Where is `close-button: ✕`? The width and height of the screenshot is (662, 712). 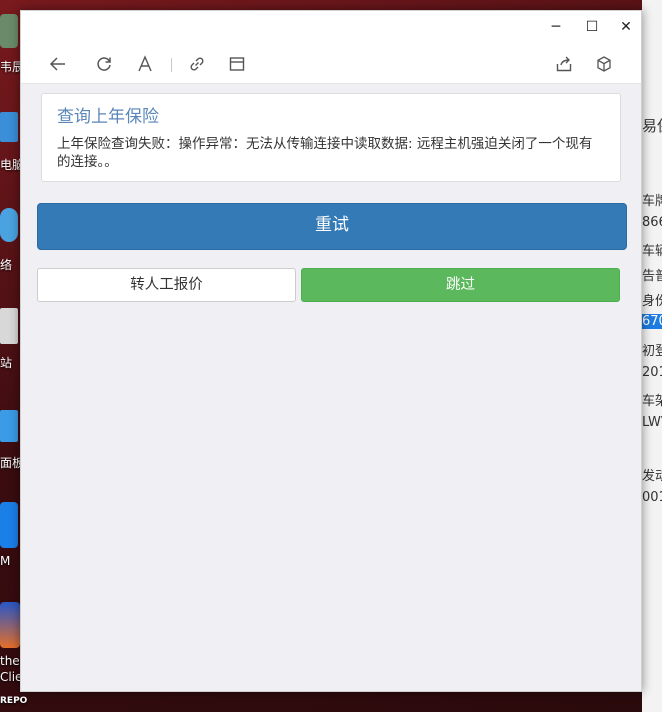 close-button: ✕ is located at coordinates (626, 27).